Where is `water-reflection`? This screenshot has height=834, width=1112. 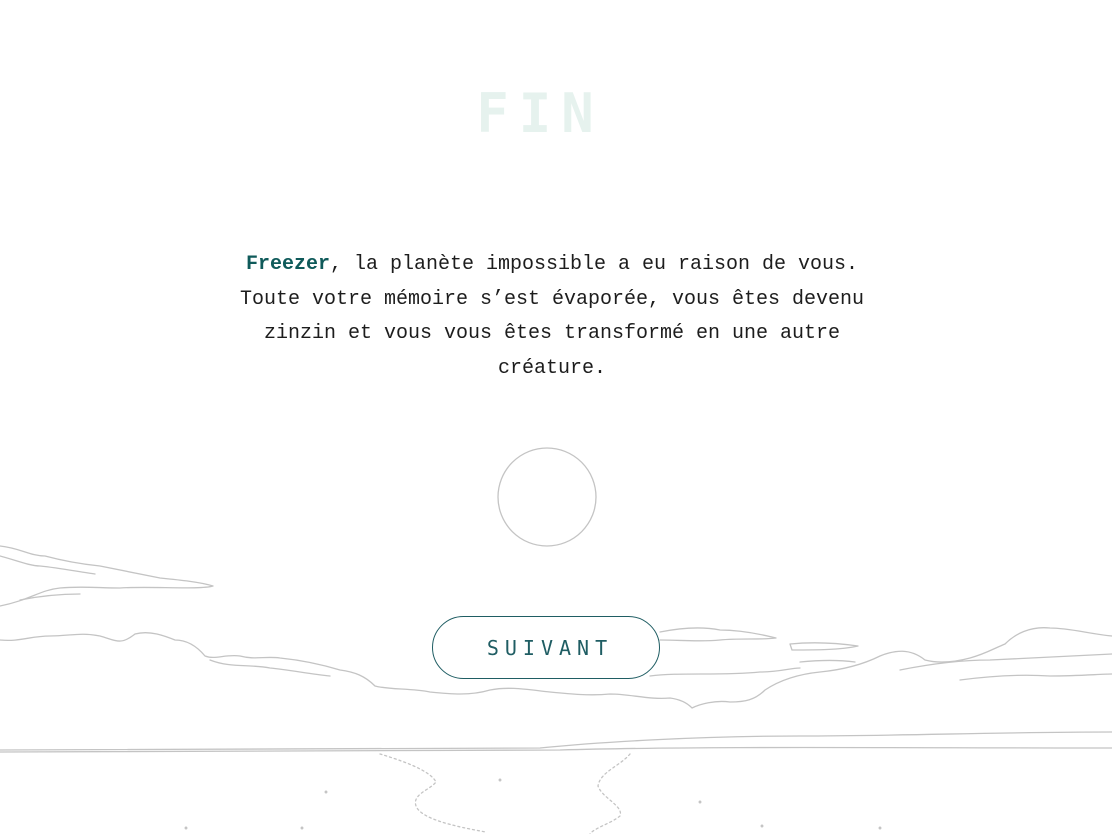 water-reflection is located at coordinates (433, 793).